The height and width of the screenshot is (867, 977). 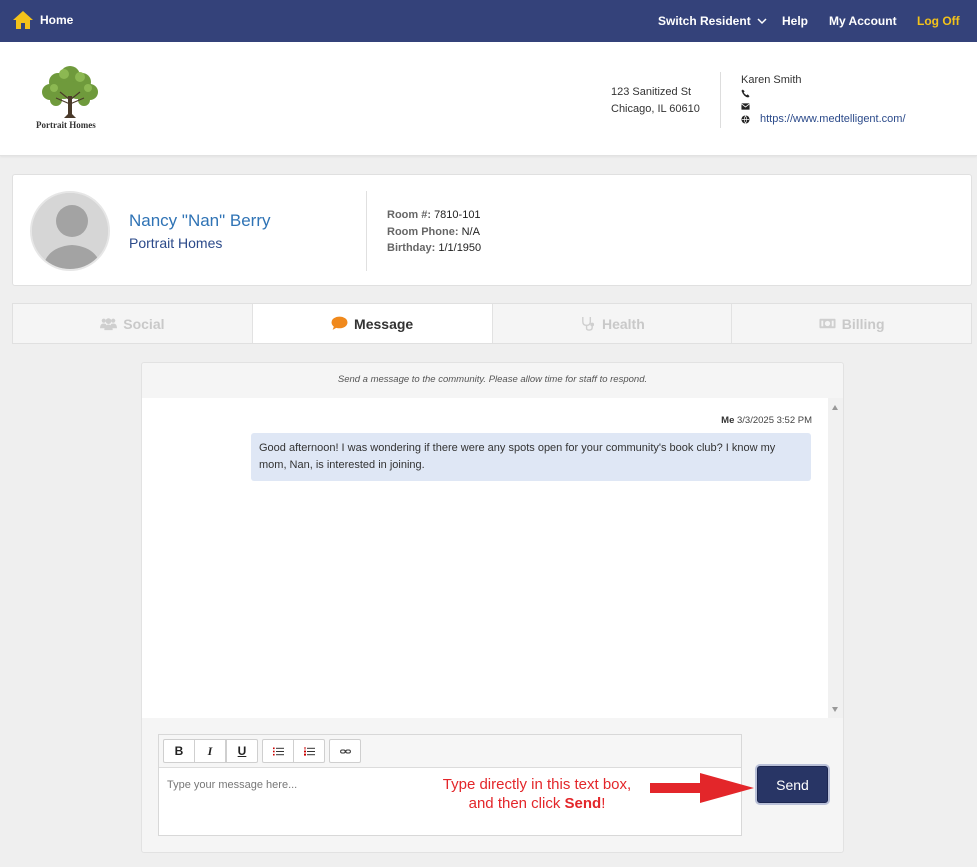 What do you see at coordinates (827, 323) in the screenshot?
I see `money-bill-icon` at bounding box center [827, 323].